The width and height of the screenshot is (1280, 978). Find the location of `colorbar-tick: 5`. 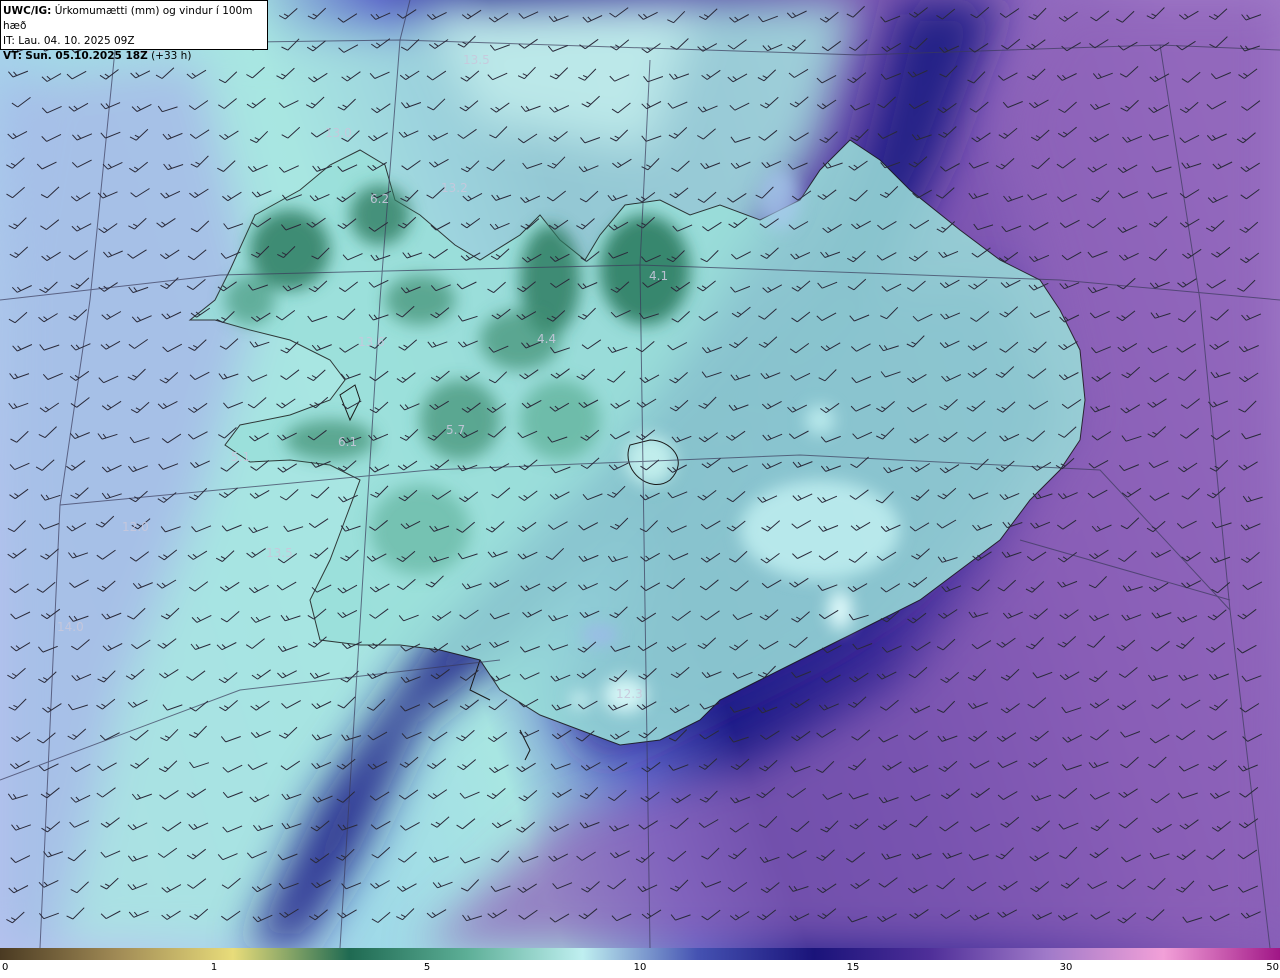

colorbar-tick: 5 is located at coordinates (427, 967).